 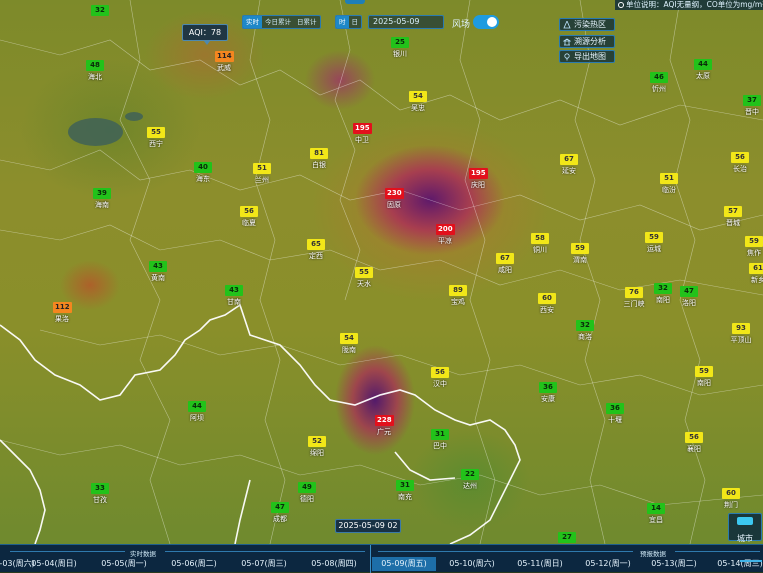 What do you see at coordinates (95, 65) in the screenshot?
I see `station-aqi-tag: 48` at bounding box center [95, 65].